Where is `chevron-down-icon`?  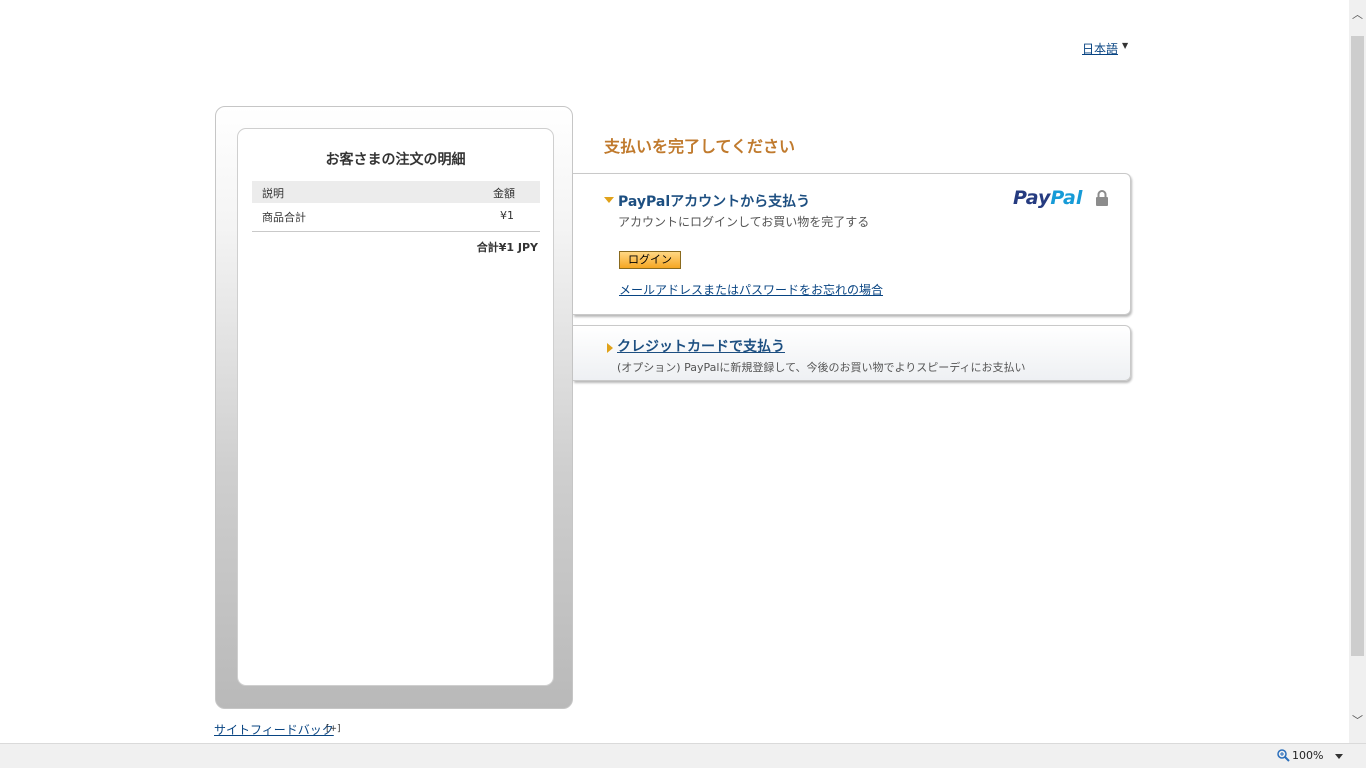
chevron-down-icon is located at coordinates (1339, 756).